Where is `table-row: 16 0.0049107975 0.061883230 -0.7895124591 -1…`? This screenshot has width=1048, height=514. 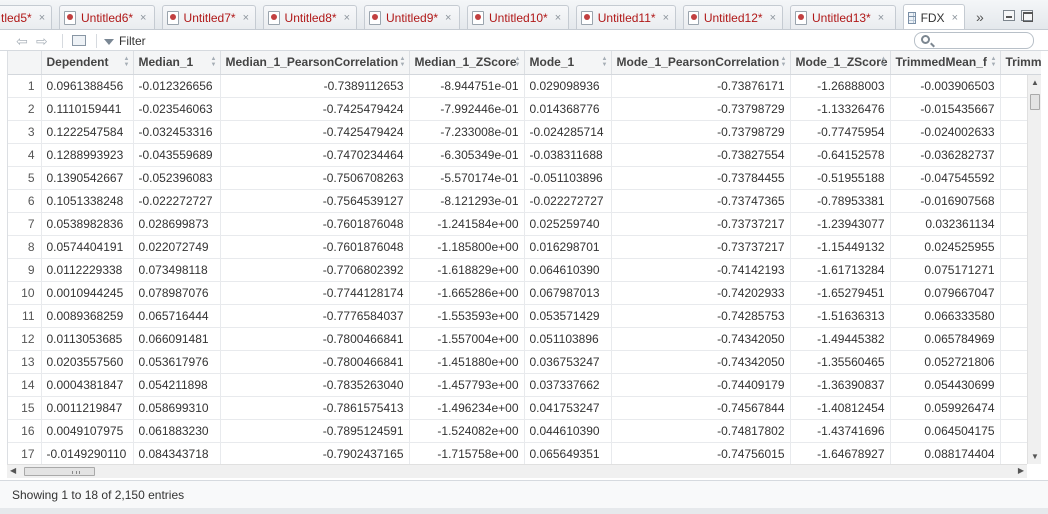 table-row: 16 0.0049107975 0.061883230 -0.7895124591 -1… is located at coordinates (524, 431).